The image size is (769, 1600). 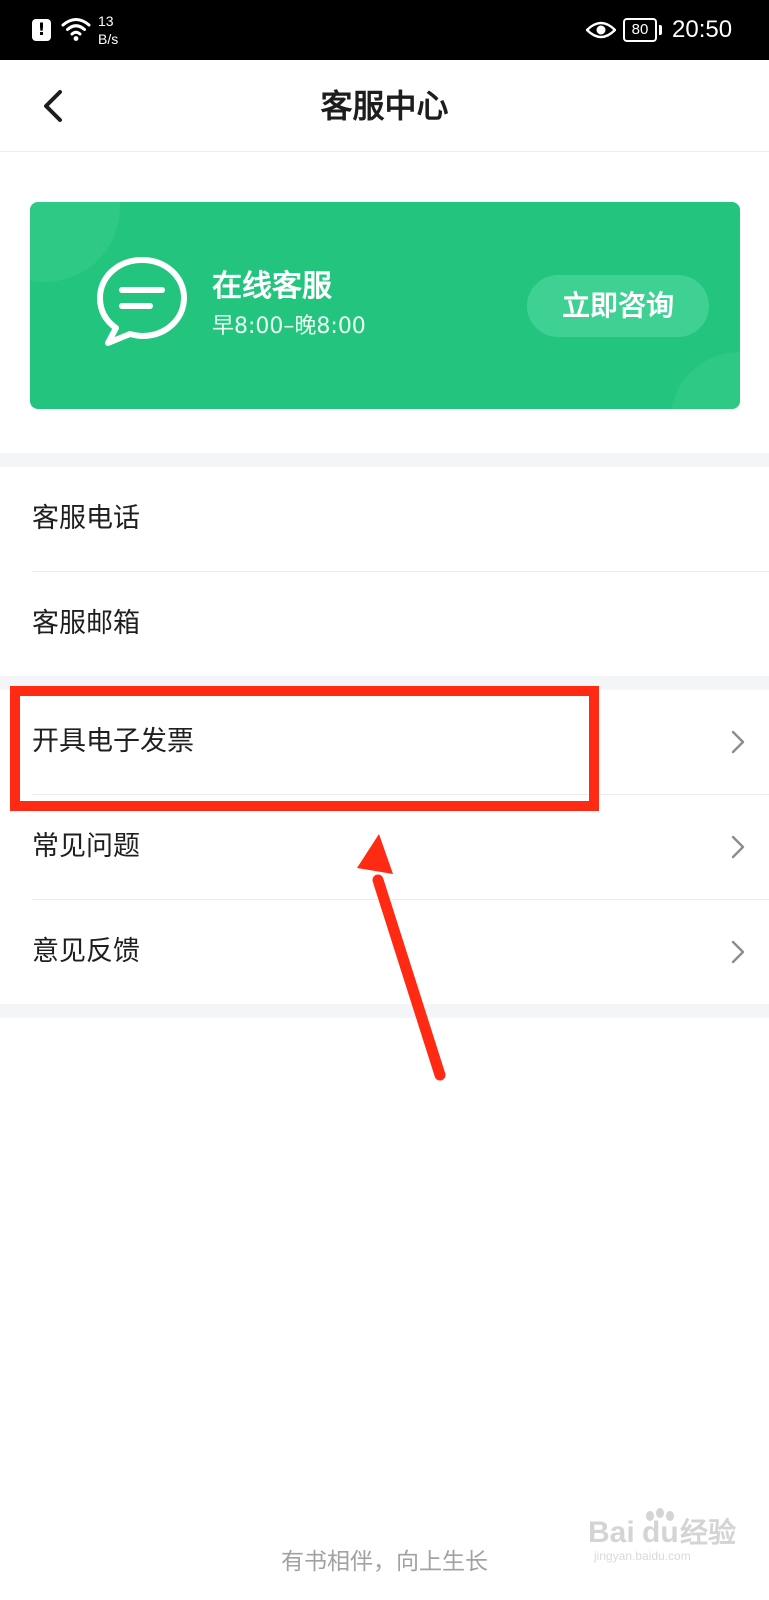 What do you see at coordinates (708, 1532) in the screenshot?
I see `watermark-brand-cn: 经验` at bounding box center [708, 1532].